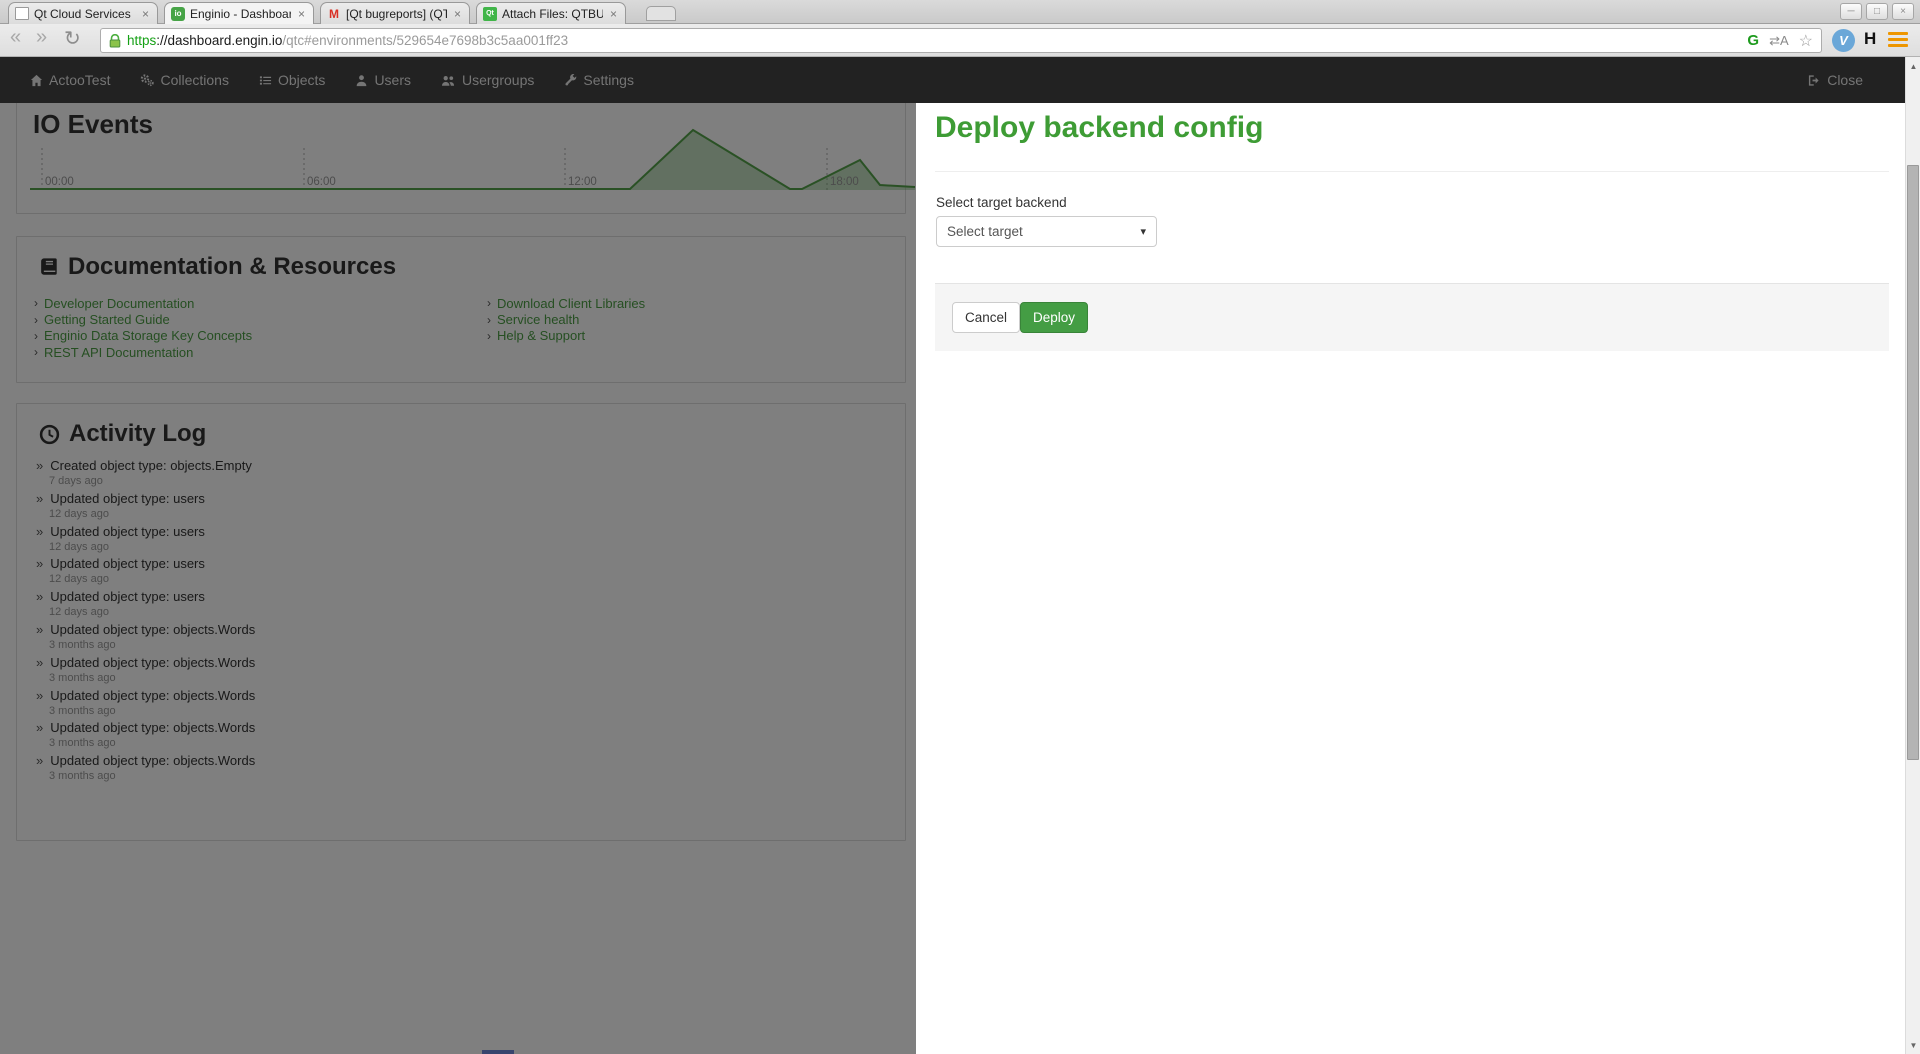  I want to click on tab-title: Qt Cloud Services, so click(82, 13).